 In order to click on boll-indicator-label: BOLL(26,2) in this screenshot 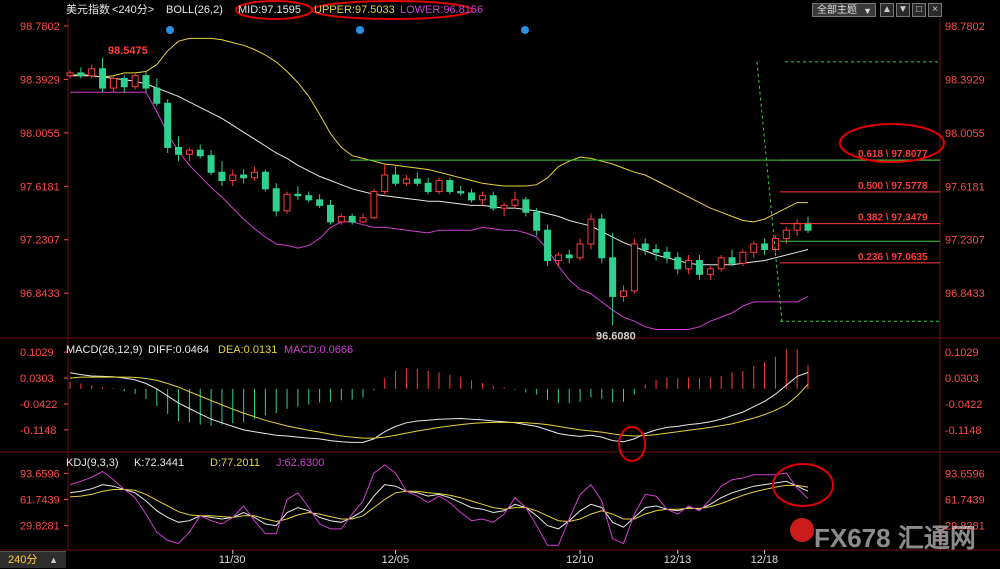, I will do `click(194, 10)`.